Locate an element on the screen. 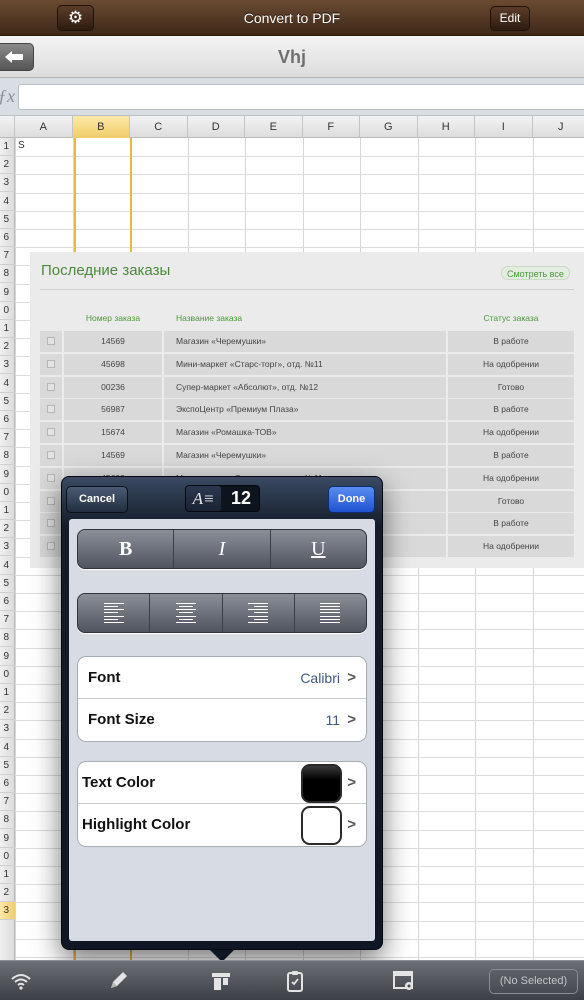 Image resolution: width=584 pixels, height=1000 pixels. back-button is located at coordinates (17, 57).